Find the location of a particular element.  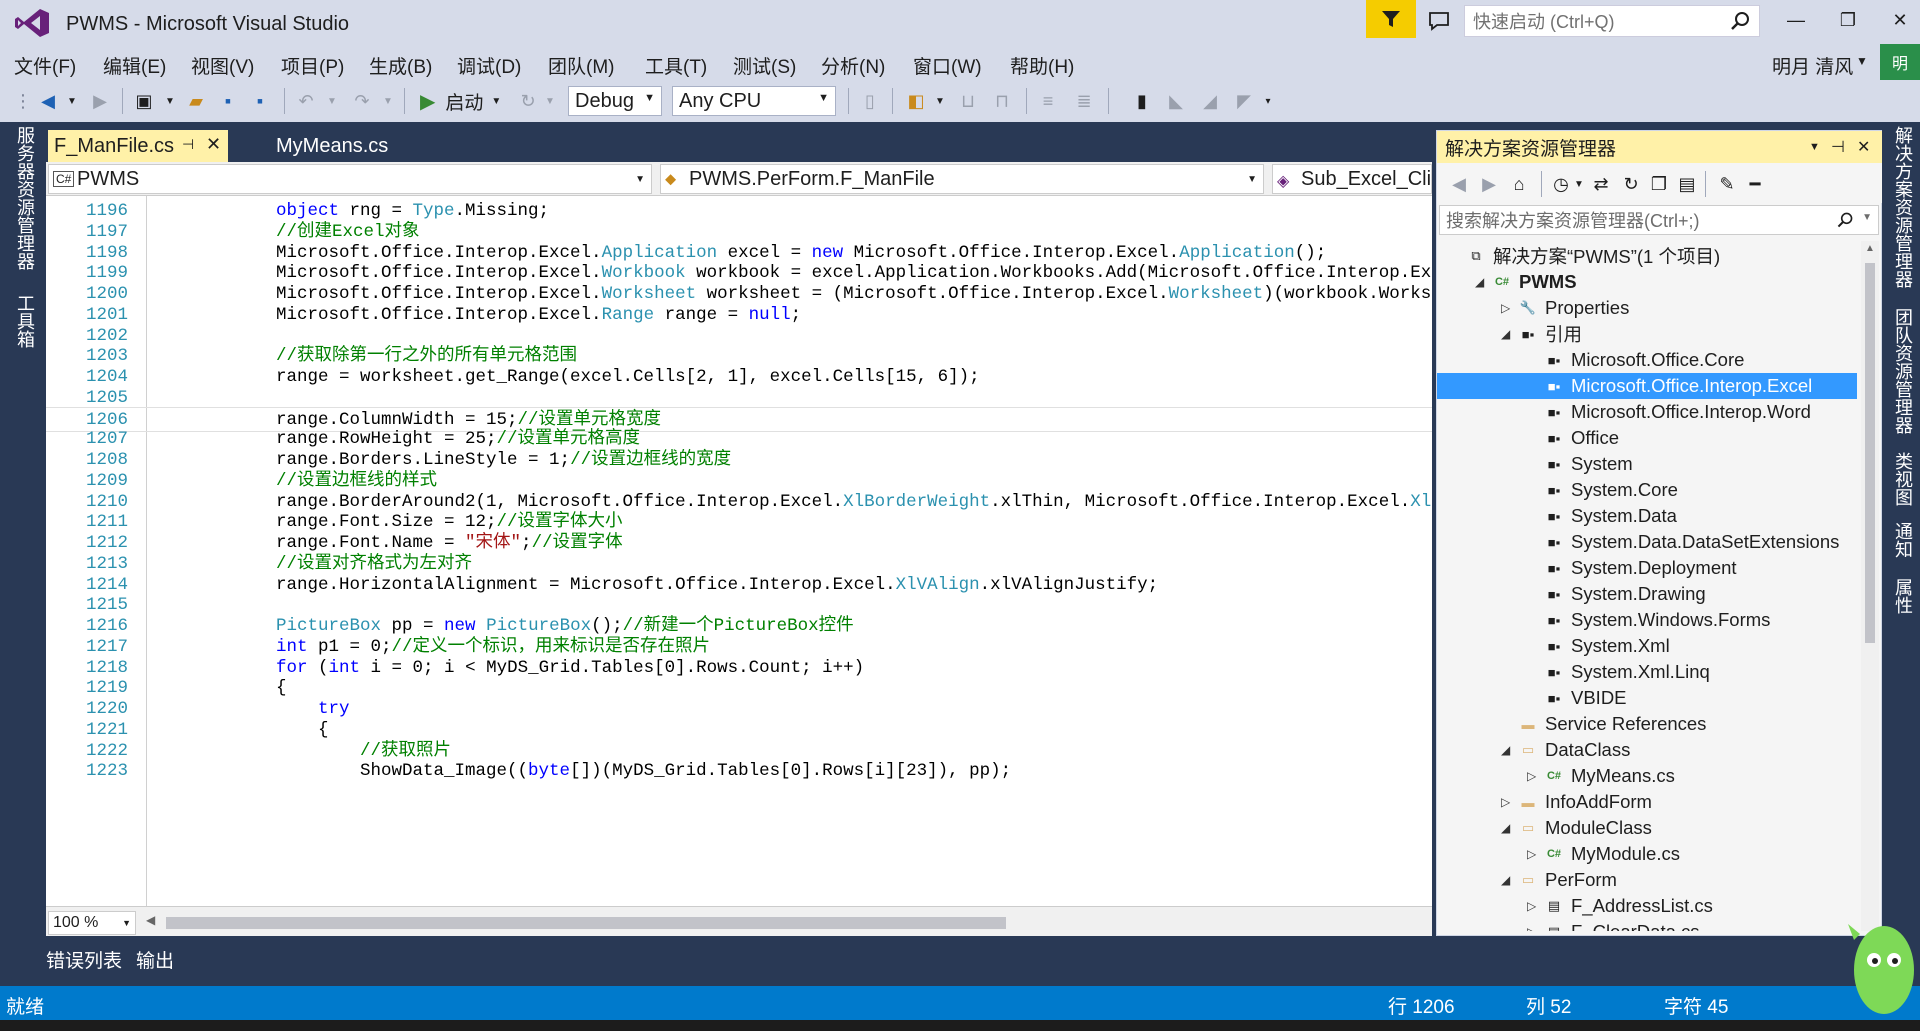

tree-item: ◢ ▭ DataClass is located at coordinates (1647, 750).